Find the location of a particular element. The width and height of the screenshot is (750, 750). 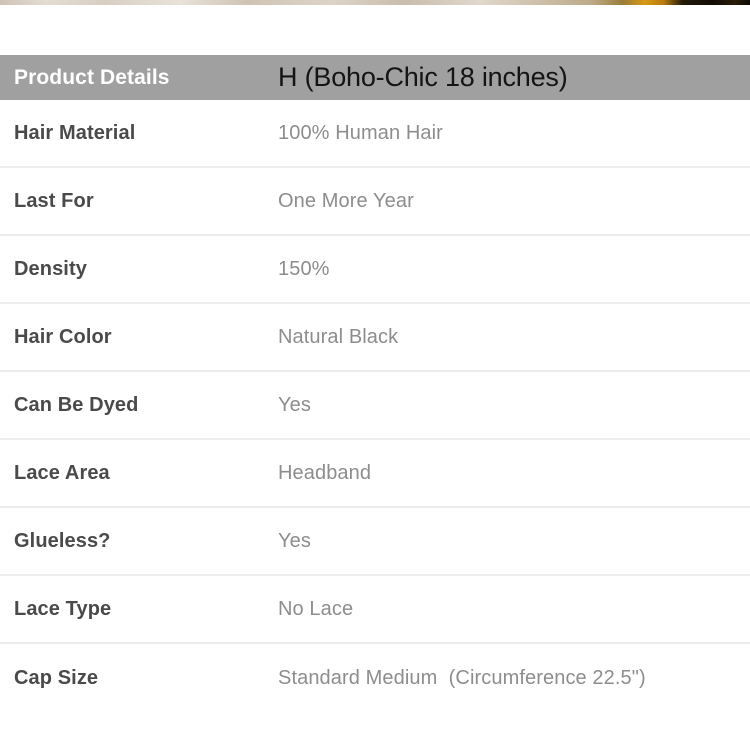

table-header-label: Product Details is located at coordinates (92, 77).